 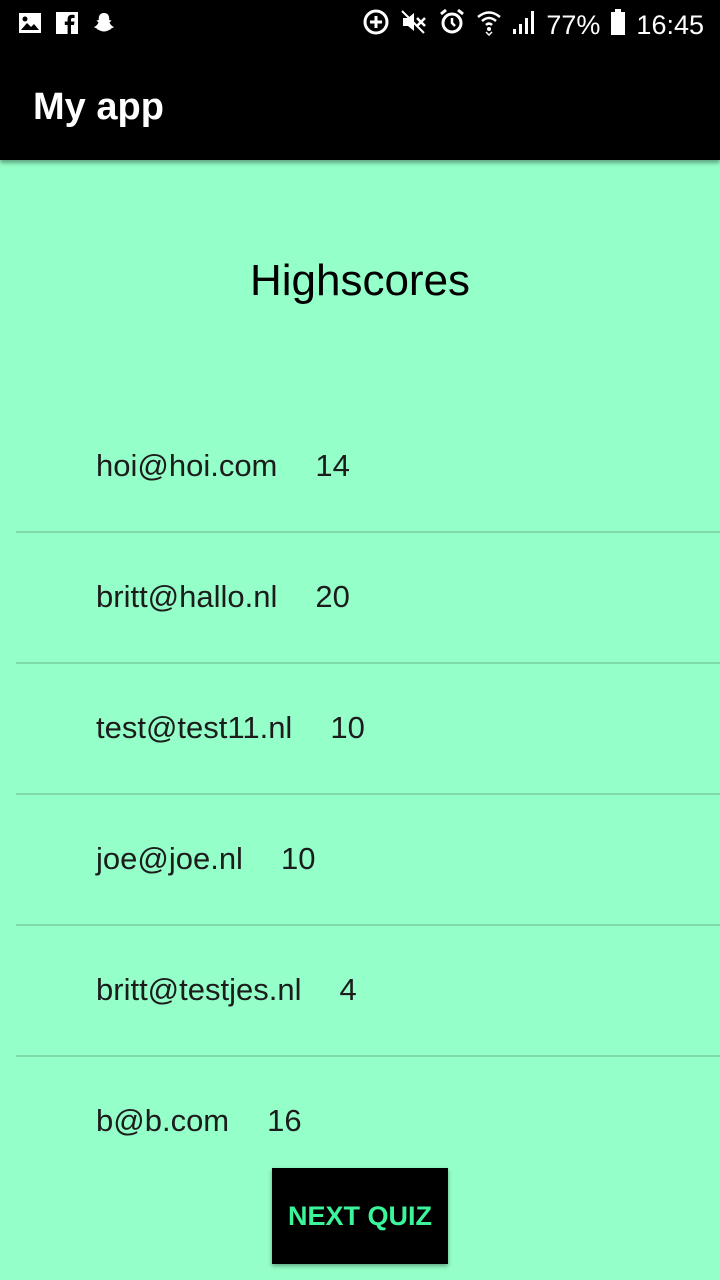 I want to click on score-value: 20, so click(x=332, y=596).